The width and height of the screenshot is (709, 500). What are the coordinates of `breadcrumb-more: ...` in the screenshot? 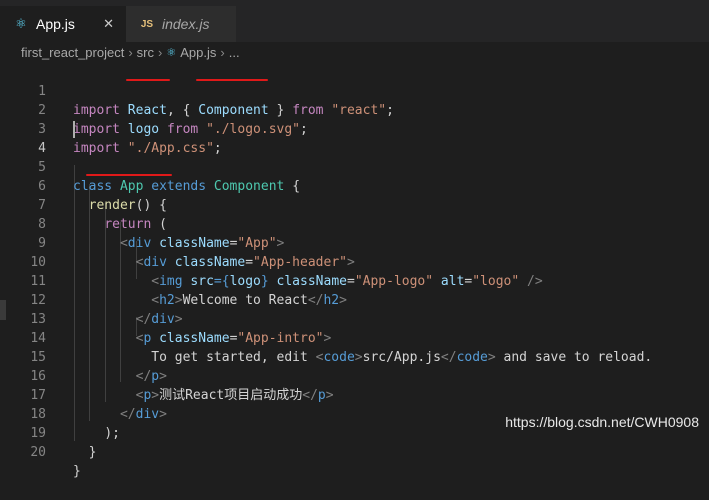 It's located at (234, 52).